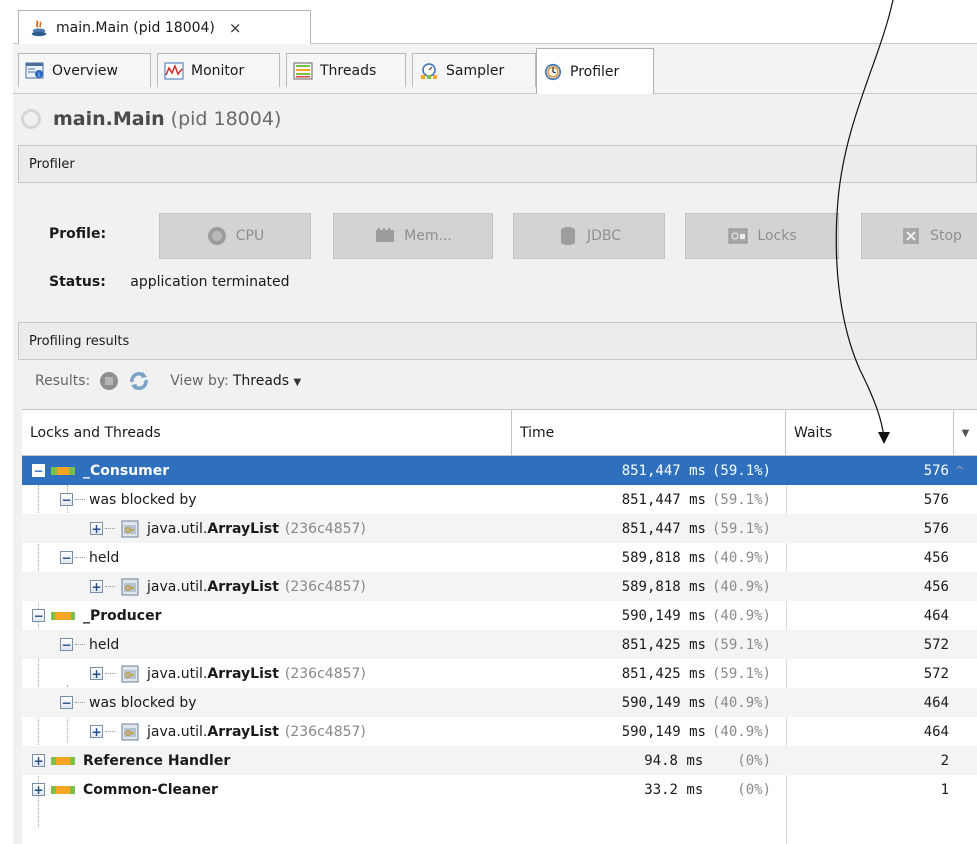 The width and height of the screenshot is (977, 844). I want to click on document-tab-title: main.Main (pid 18004), so click(135, 28).